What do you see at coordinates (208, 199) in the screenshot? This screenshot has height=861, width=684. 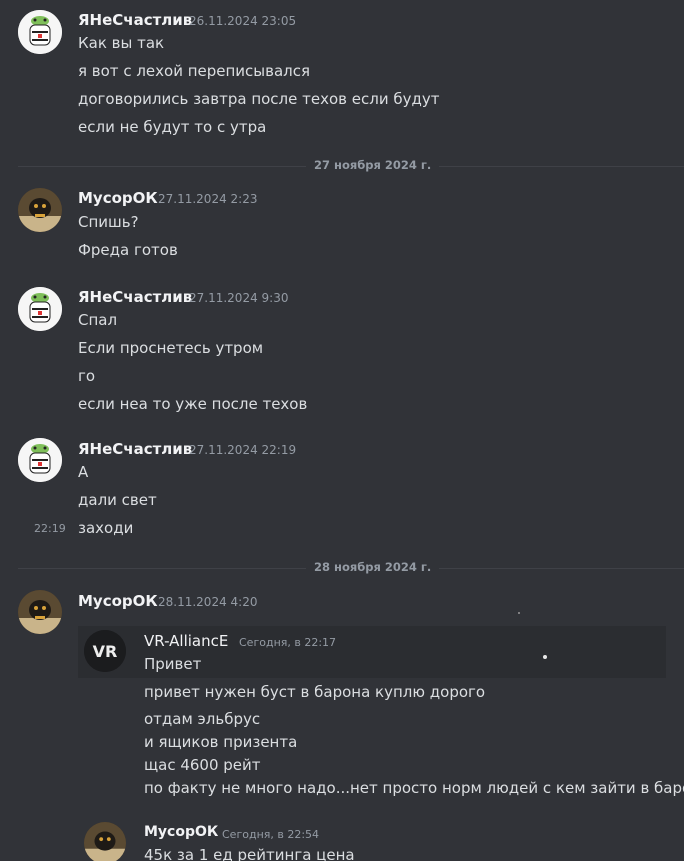 I see `message-timestamp: 27.11.2024 2:23` at bounding box center [208, 199].